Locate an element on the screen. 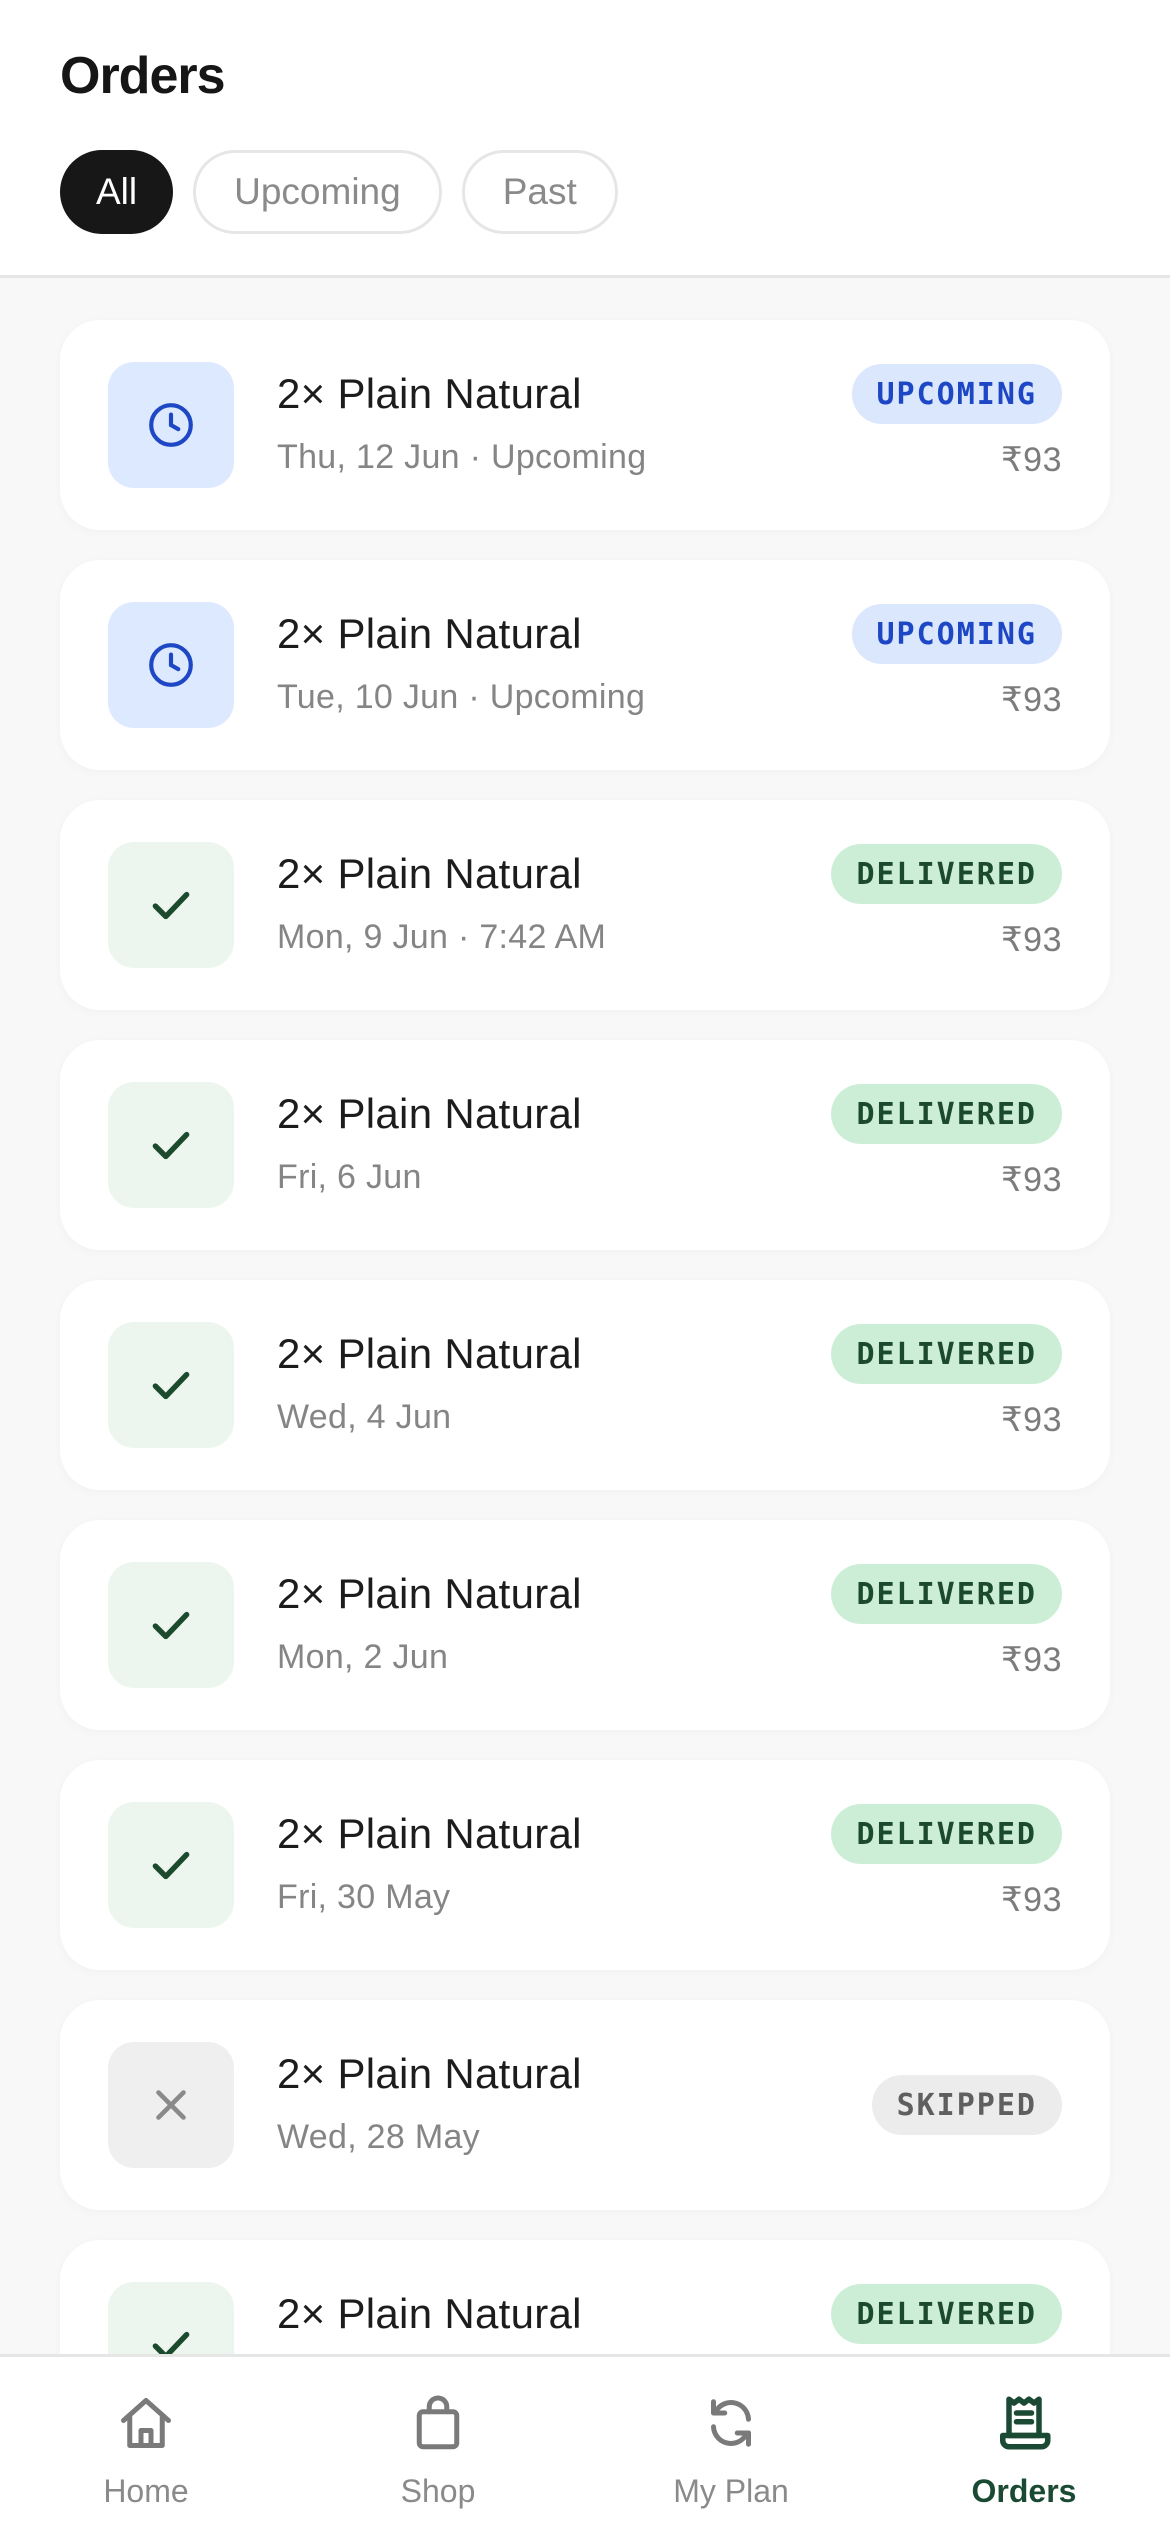  order-date: Tue, 10 Jun · Upcoming is located at coordinates (461, 697).